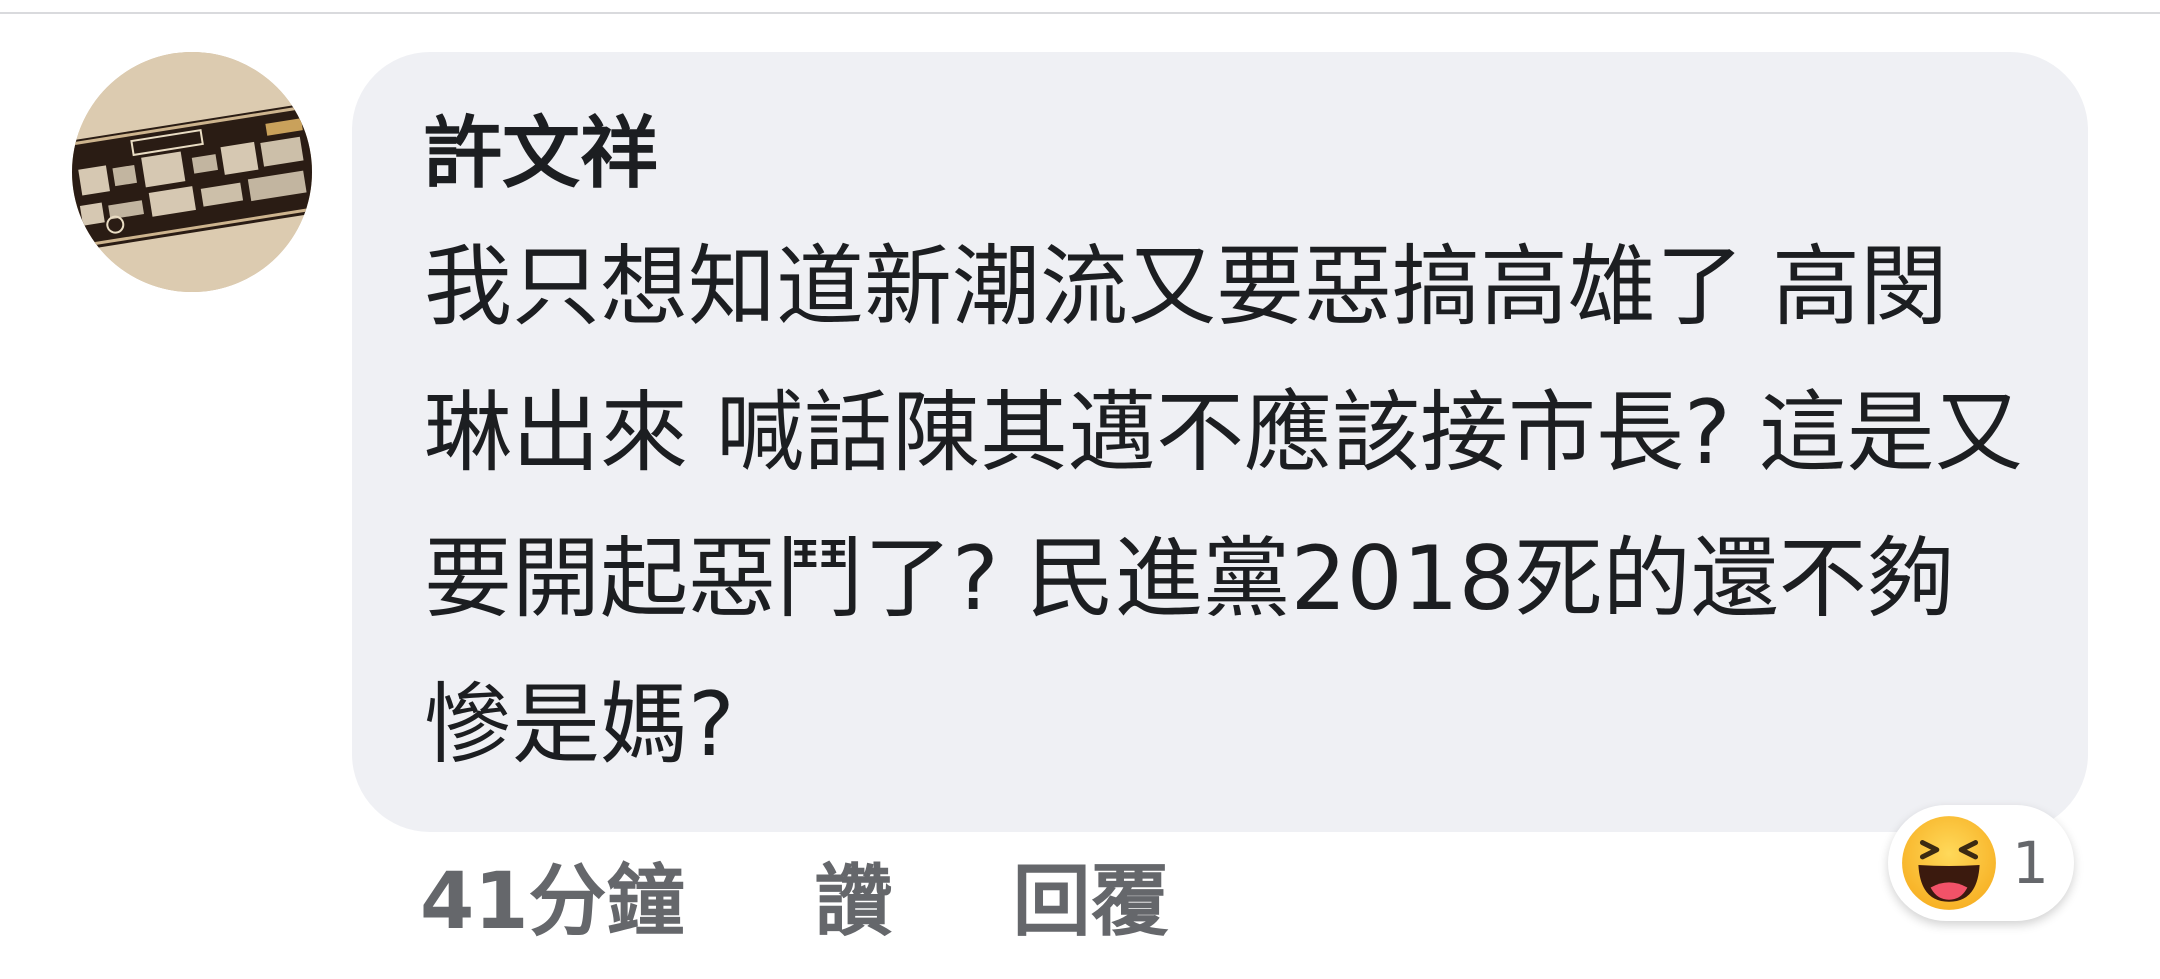  Describe the element at coordinates (854, 895) in the screenshot. I see `like-button: 讚` at that location.